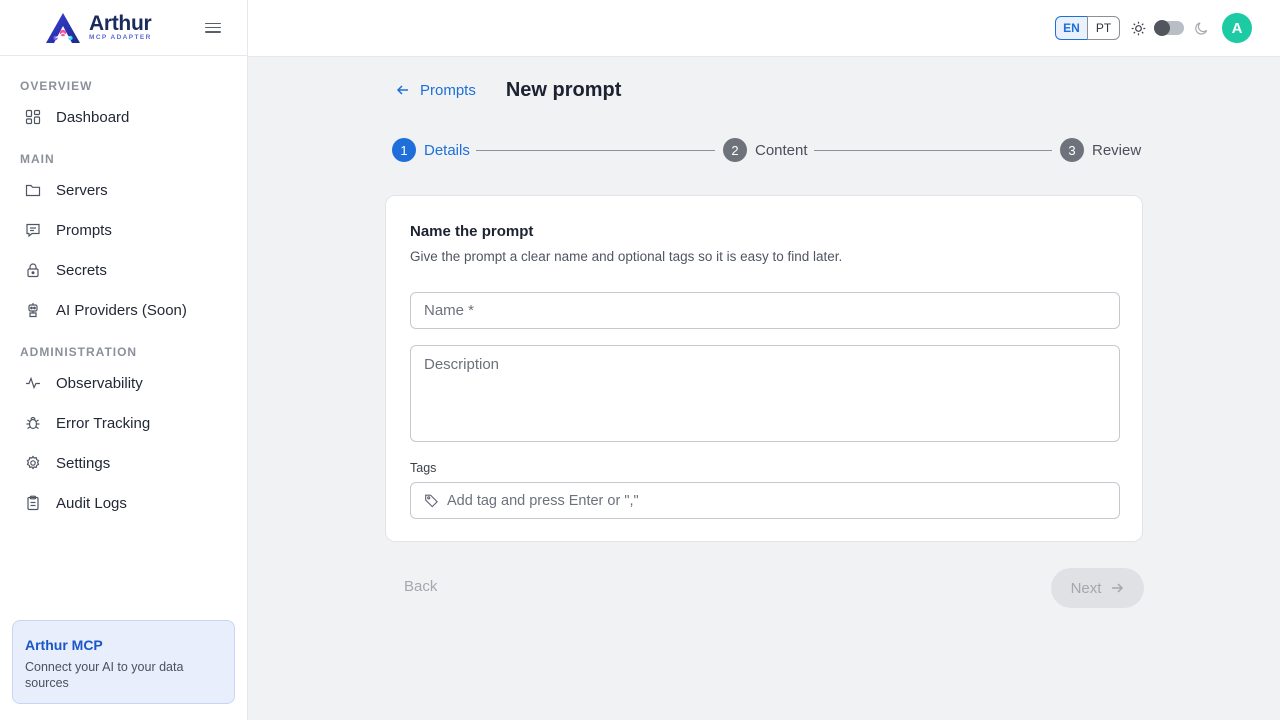 The image size is (1280, 720). I want to click on top-bar: EN PT A, so click(764, 28).